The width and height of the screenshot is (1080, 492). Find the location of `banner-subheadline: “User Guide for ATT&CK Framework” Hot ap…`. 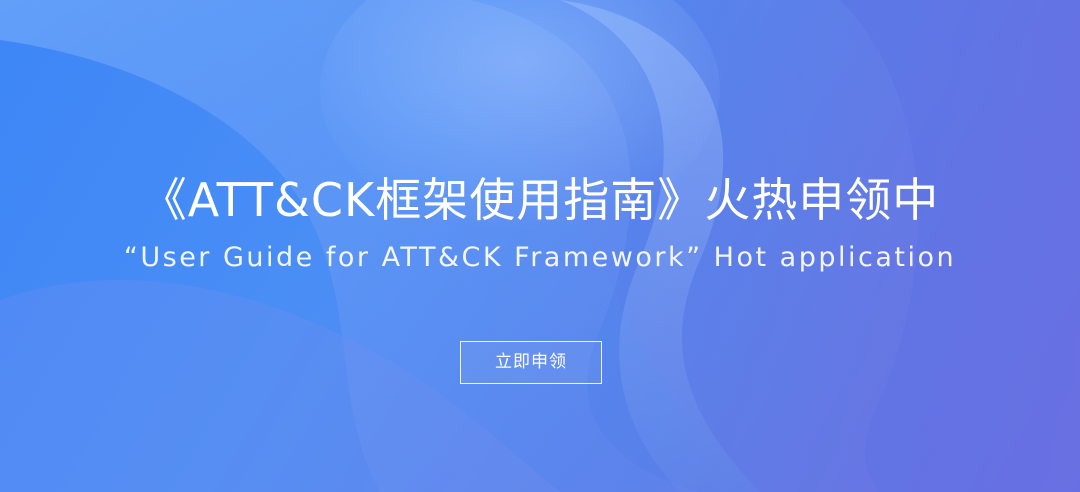

banner-subheadline: “User Guide for ATT&CK Framework” Hot ap… is located at coordinates (540, 257).